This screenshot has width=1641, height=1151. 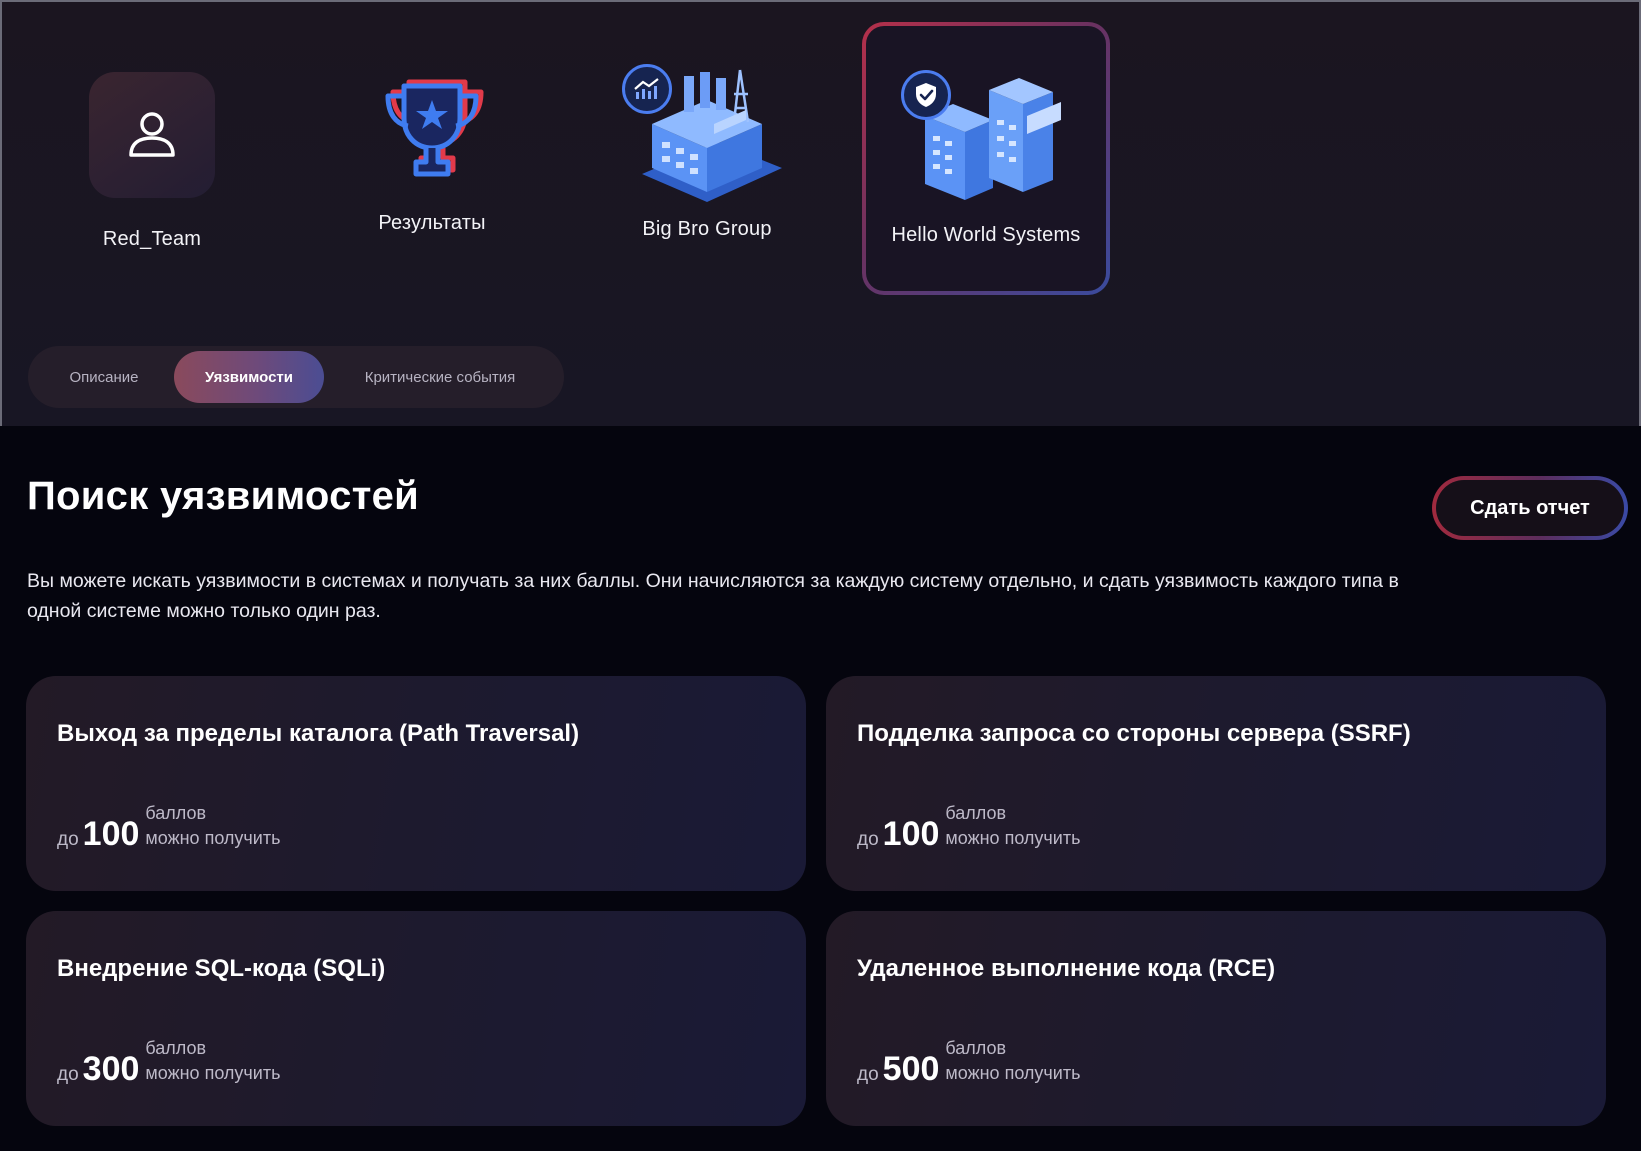 I want to click on results-label: Результаты, so click(x=432, y=223).